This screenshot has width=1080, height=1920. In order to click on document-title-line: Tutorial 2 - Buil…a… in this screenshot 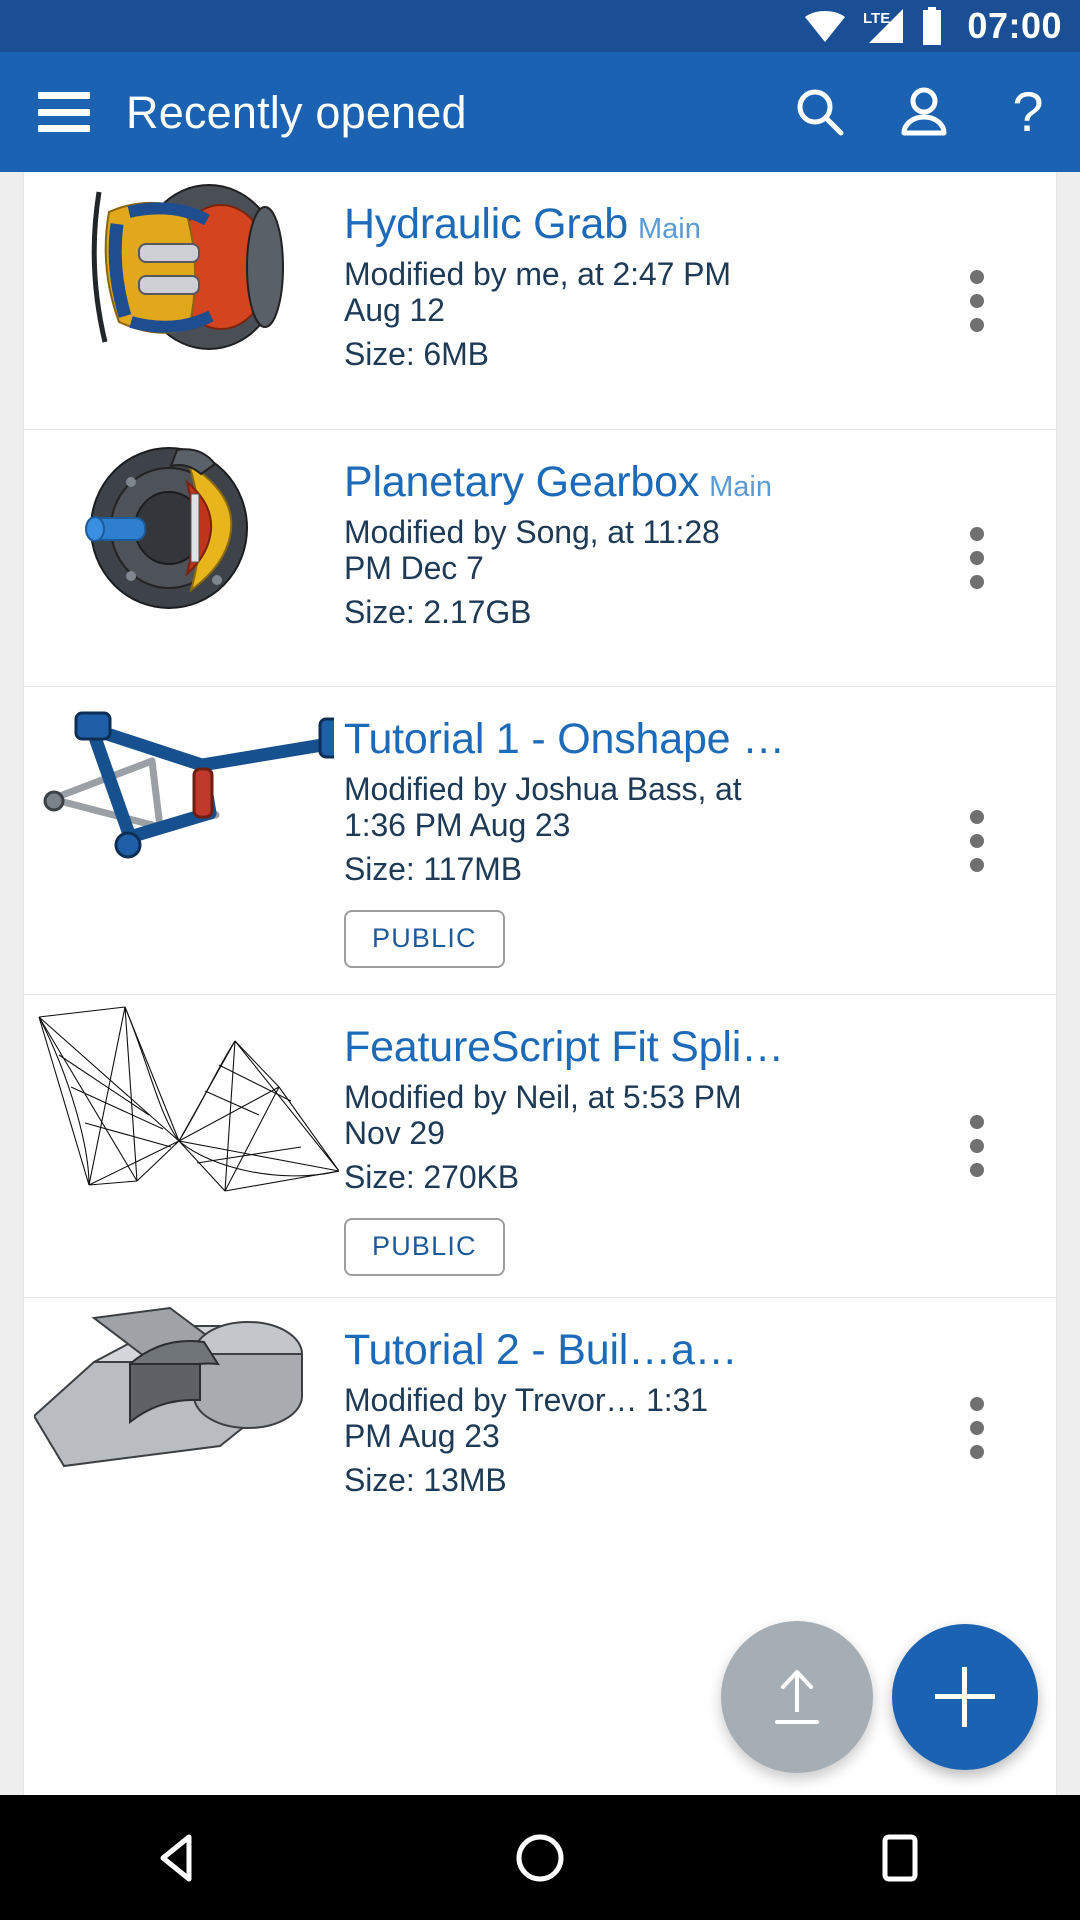, I will do `click(692, 1350)`.